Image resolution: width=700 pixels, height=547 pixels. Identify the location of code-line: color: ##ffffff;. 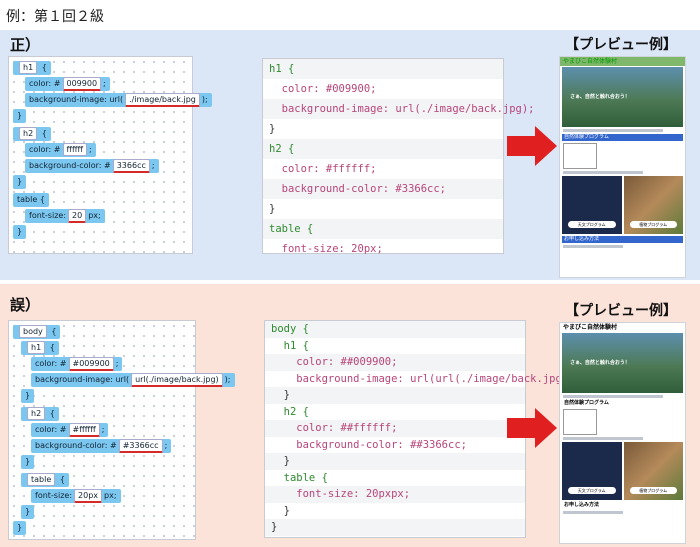
(395, 428).